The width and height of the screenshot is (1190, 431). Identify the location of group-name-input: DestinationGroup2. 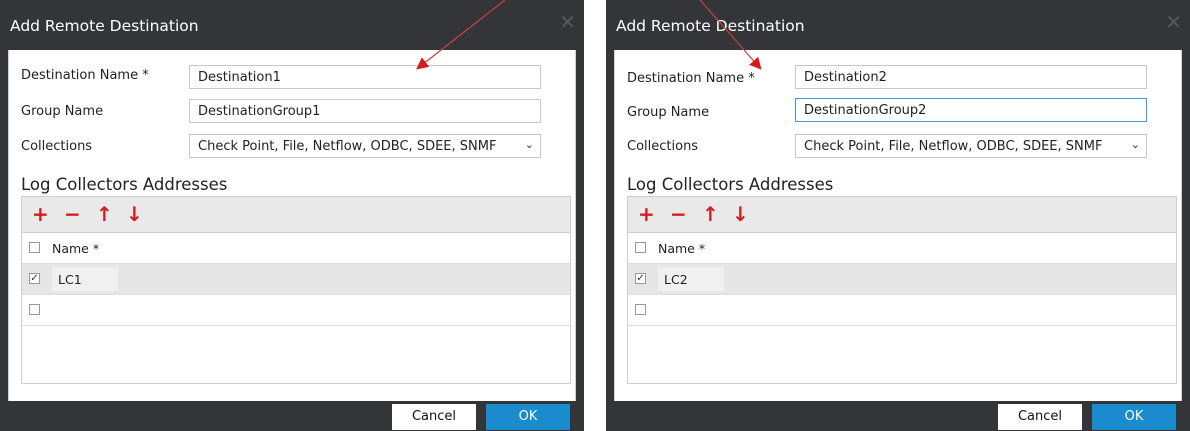
(971, 110).